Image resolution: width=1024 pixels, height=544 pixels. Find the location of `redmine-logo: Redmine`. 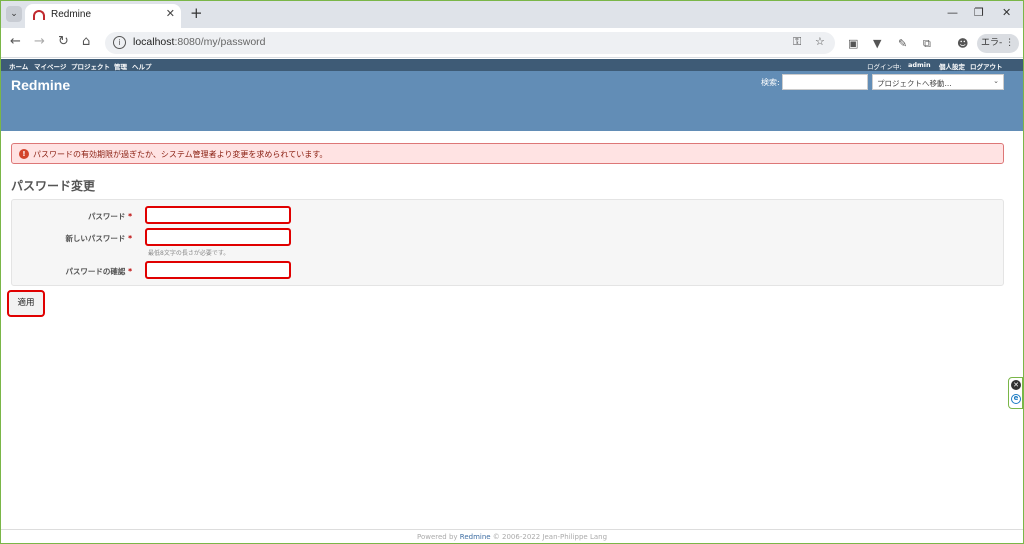

redmine-logo: Redmine is located at coordinates (40, 85).